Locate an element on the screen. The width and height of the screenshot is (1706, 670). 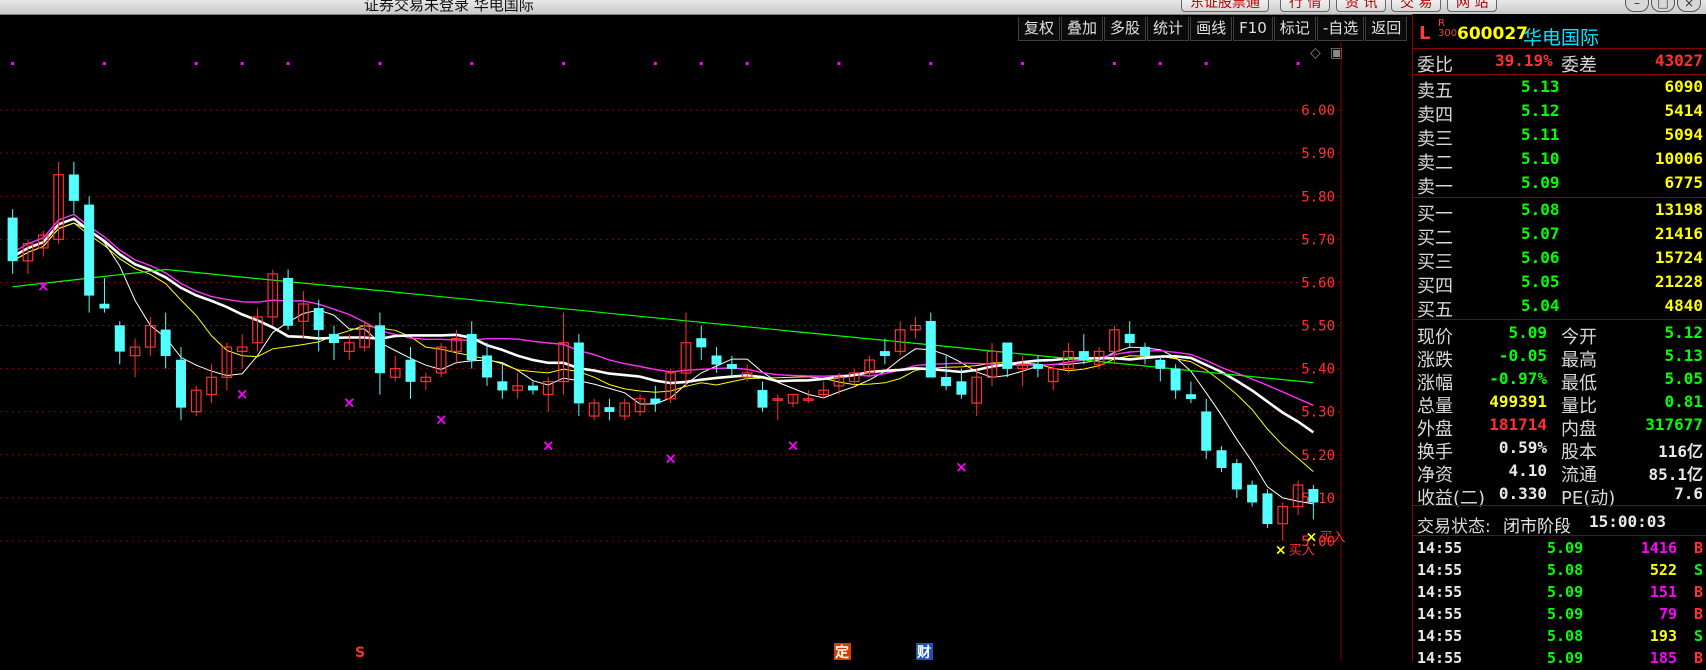
quote-value: 4.10 is located at coordinates (1527, 470).